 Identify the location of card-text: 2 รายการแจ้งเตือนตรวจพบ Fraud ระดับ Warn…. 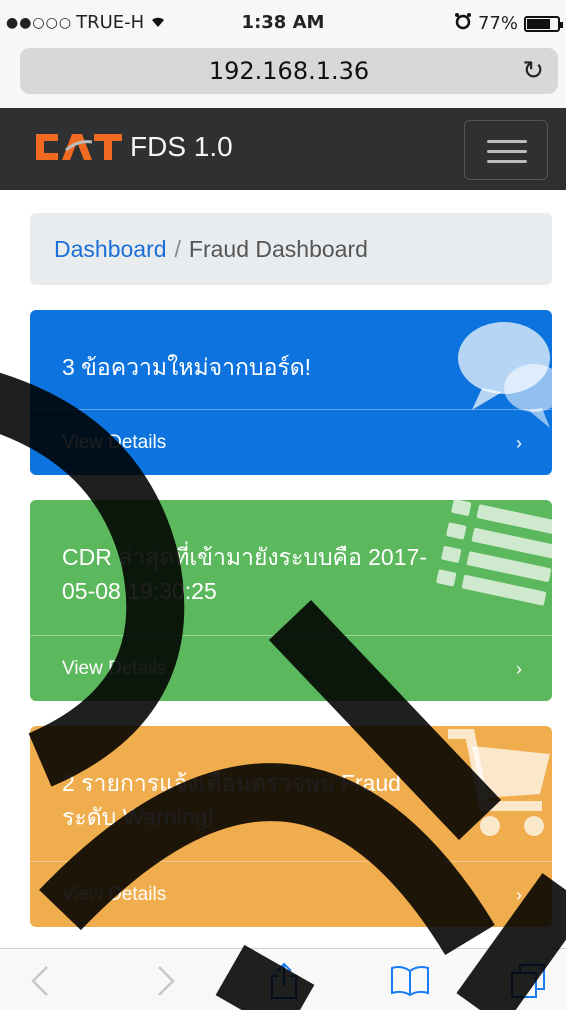
(231, 800).